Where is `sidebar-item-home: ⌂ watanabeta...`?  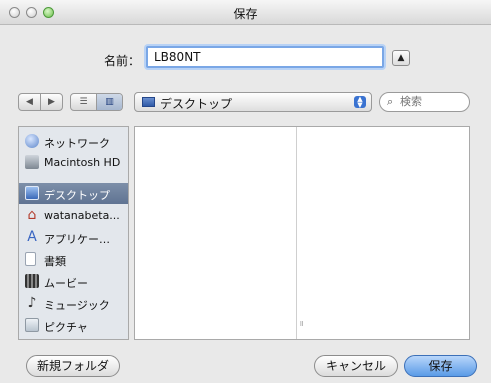 sidebar-item-home: ⌂ watanabeta... is located at coordinates (73, 215).